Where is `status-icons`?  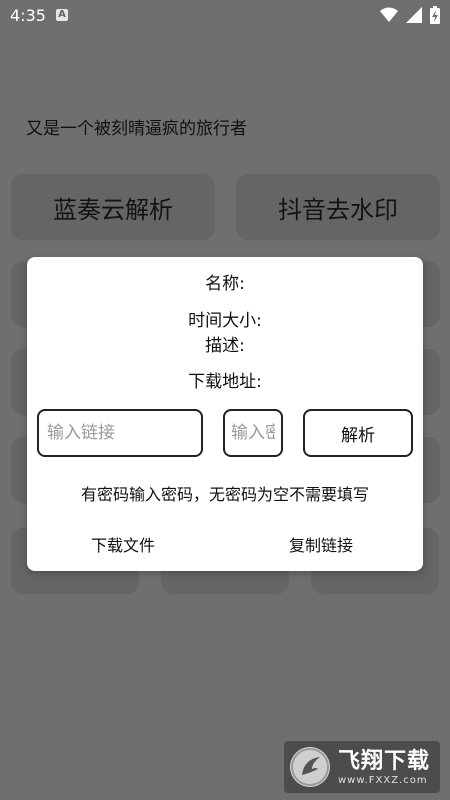
status-icons is located at coordinates (410, 15).